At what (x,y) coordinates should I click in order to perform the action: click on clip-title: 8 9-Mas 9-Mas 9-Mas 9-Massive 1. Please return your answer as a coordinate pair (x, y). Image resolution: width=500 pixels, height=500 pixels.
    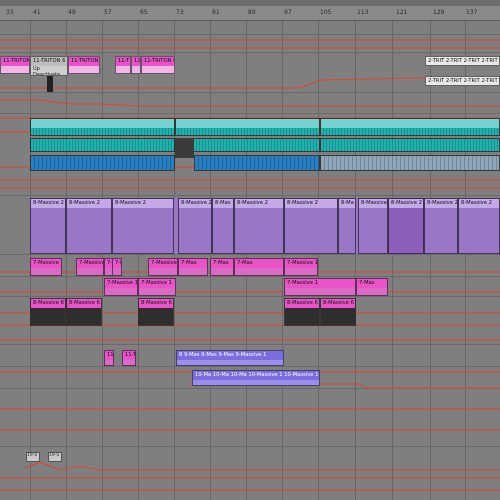
    Looking at the image, I should click on (230, 355).